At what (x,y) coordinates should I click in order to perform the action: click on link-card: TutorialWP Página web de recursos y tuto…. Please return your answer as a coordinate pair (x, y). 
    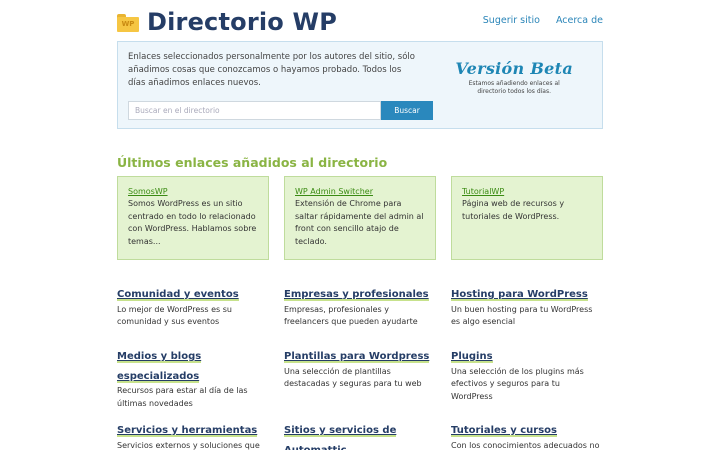
    Looking at the image, I should click on (527, 218).